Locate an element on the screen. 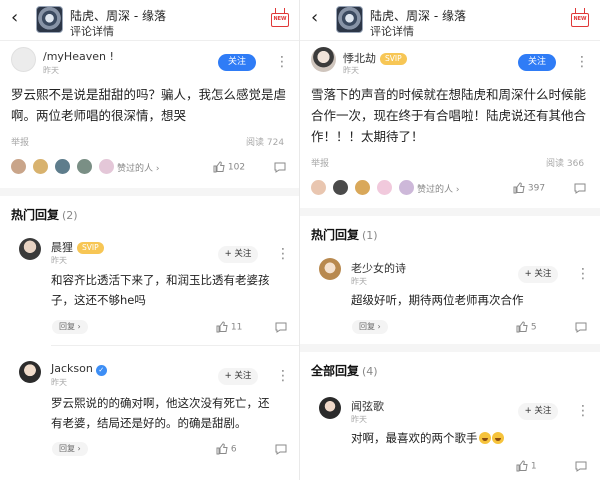 The width and height of the screenshot is (600, 480). reply-author-name: Jackson is located at coordinates (72, 368).